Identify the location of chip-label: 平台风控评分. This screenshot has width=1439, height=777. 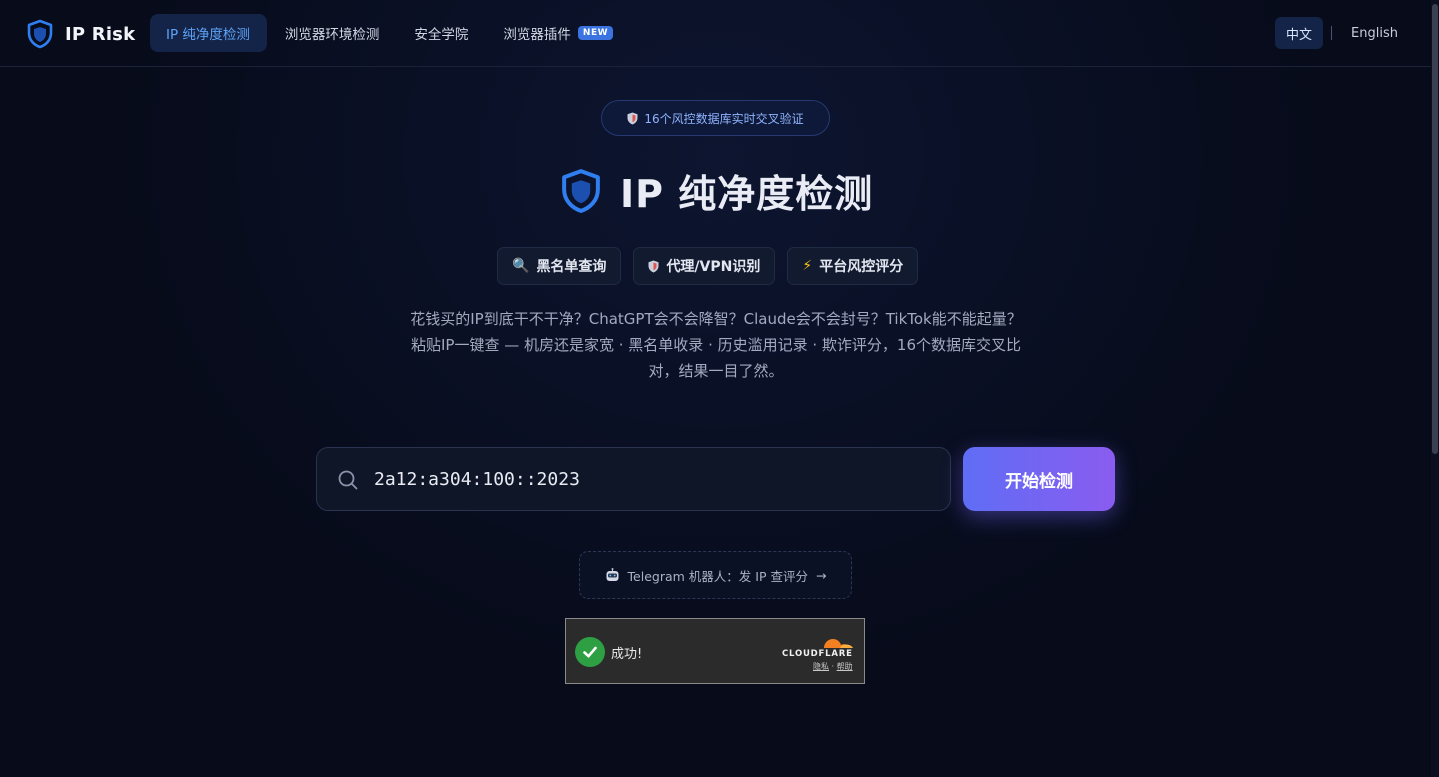
(861, 267).